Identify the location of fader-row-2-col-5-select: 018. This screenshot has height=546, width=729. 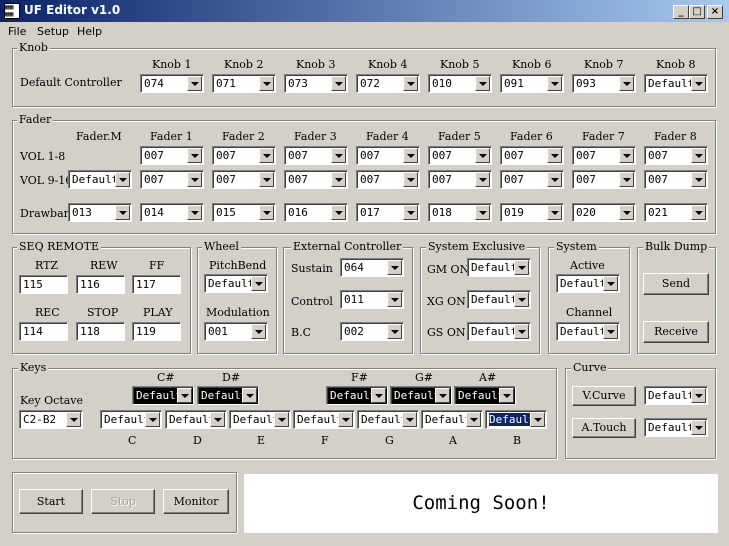
(460, 212).